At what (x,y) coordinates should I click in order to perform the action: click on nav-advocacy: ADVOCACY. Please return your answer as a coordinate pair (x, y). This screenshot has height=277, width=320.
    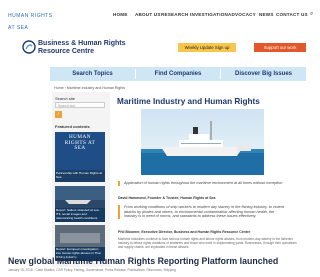
    Looking at the image, I should click on (242, 14).